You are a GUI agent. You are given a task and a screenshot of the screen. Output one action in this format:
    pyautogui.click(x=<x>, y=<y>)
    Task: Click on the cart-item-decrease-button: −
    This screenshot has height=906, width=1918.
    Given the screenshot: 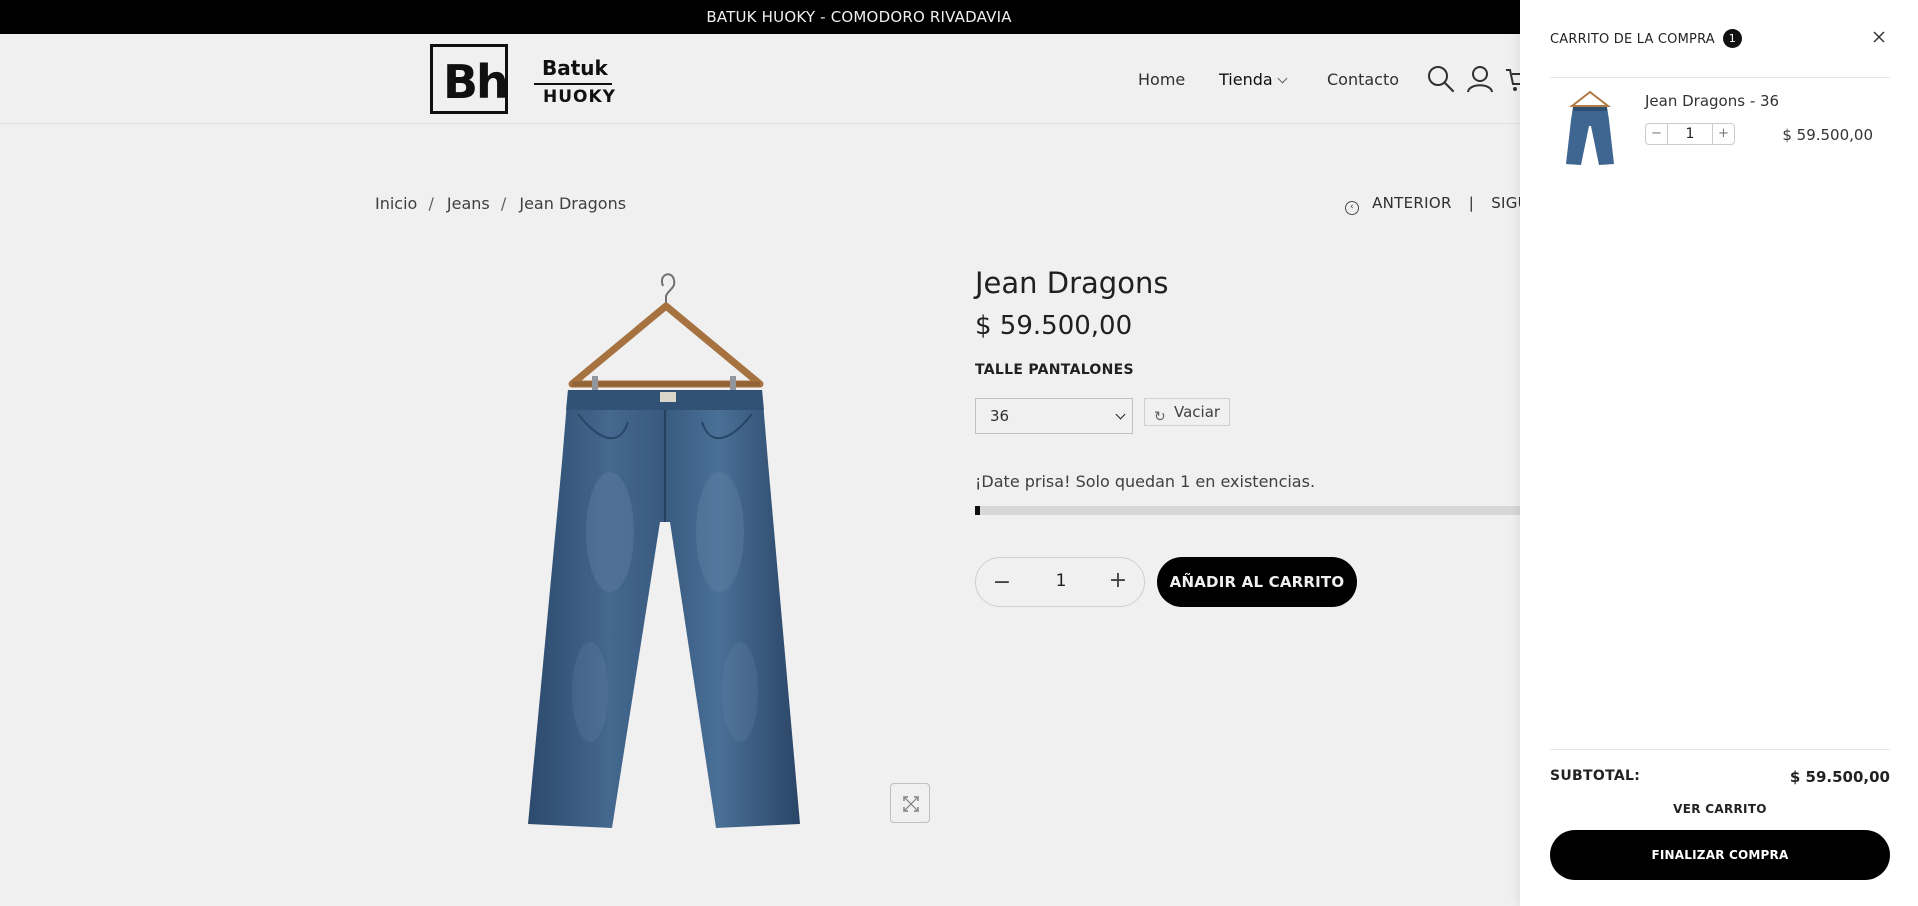 What is the action you would take?
    pyautogui.click(x=1657, y=134)
    